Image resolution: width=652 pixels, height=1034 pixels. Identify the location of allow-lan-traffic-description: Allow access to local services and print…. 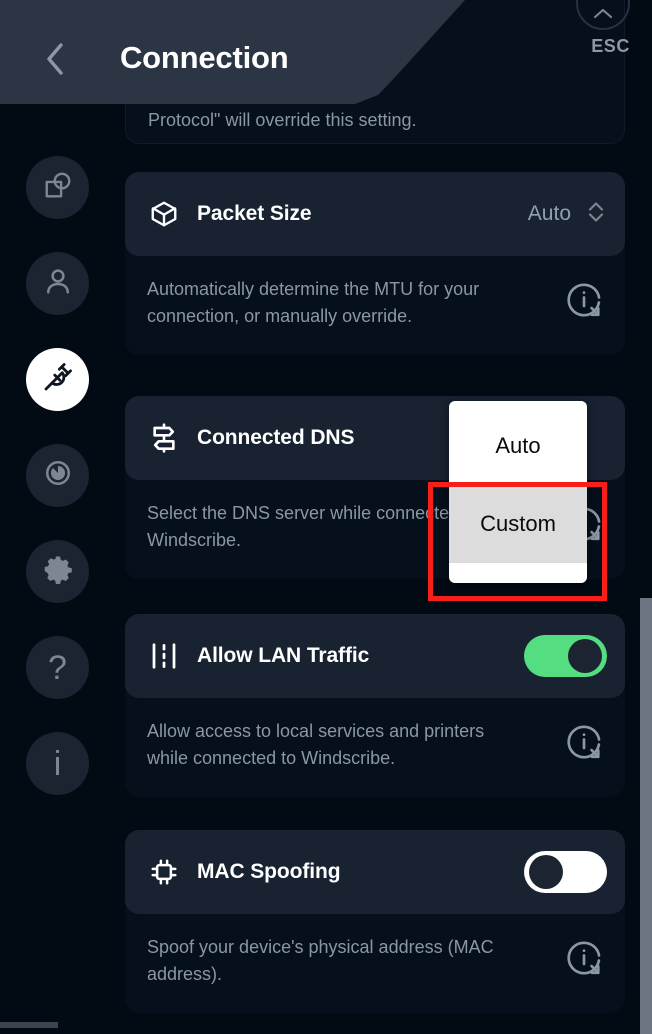
(316, 744).